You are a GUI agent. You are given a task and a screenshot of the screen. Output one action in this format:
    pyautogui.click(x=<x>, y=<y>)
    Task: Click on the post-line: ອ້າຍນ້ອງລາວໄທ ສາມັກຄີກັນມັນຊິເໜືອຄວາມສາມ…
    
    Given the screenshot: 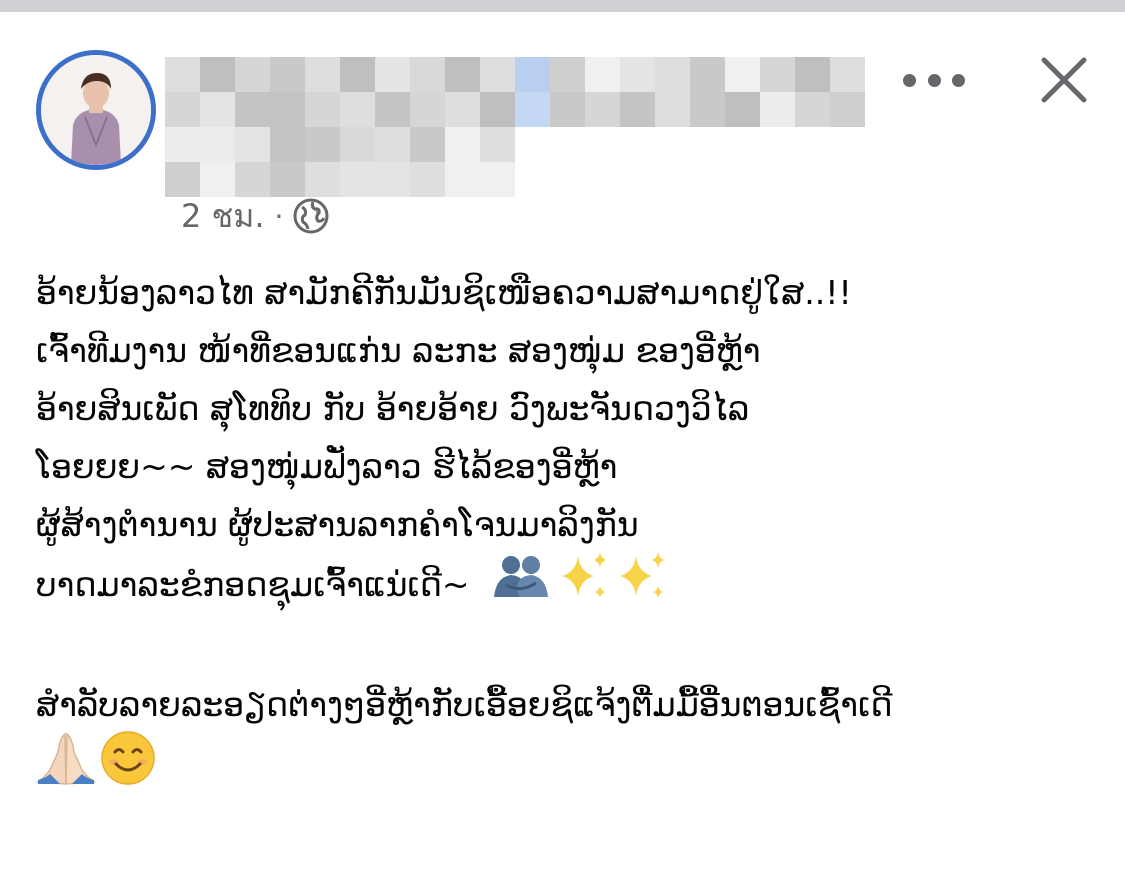 What is the action you would take?
    pyautogui.click(x=444, y=292)
    